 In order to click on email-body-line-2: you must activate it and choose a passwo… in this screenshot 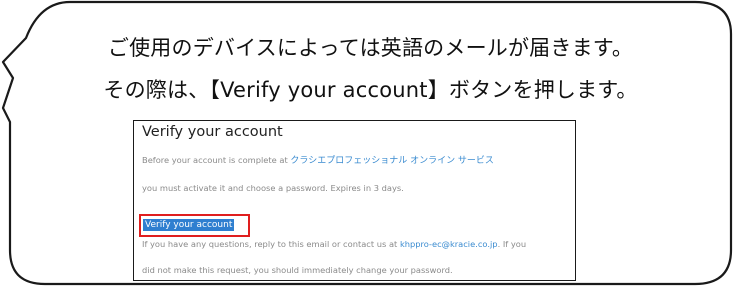, I will do `click(273, 188)`.